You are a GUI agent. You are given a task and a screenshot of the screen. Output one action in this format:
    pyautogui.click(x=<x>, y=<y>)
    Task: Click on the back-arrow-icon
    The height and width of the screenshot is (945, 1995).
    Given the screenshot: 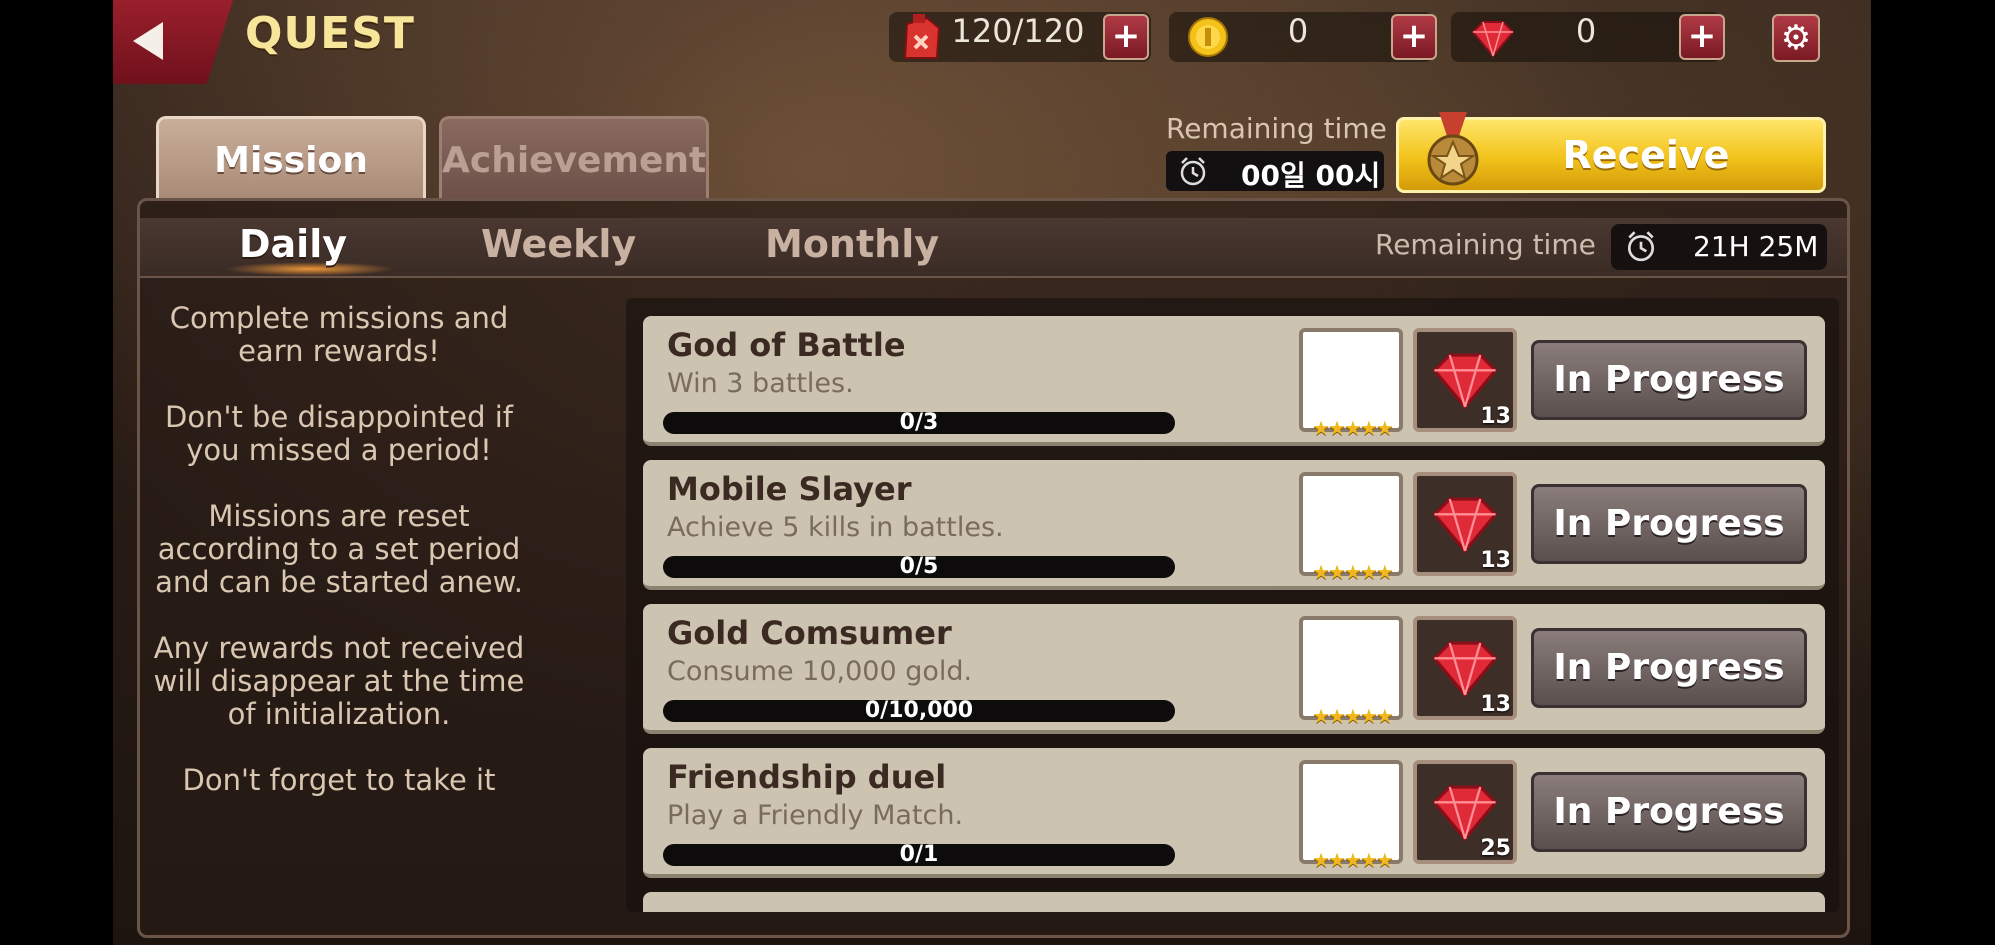 What is the action you would take?
    pyautogui.click(x=148, y=41)
    